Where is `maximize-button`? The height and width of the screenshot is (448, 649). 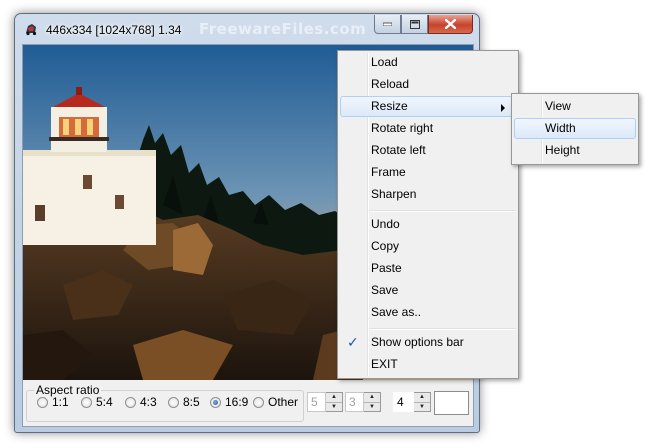
maximize-button is located at coordinates (414, 24).